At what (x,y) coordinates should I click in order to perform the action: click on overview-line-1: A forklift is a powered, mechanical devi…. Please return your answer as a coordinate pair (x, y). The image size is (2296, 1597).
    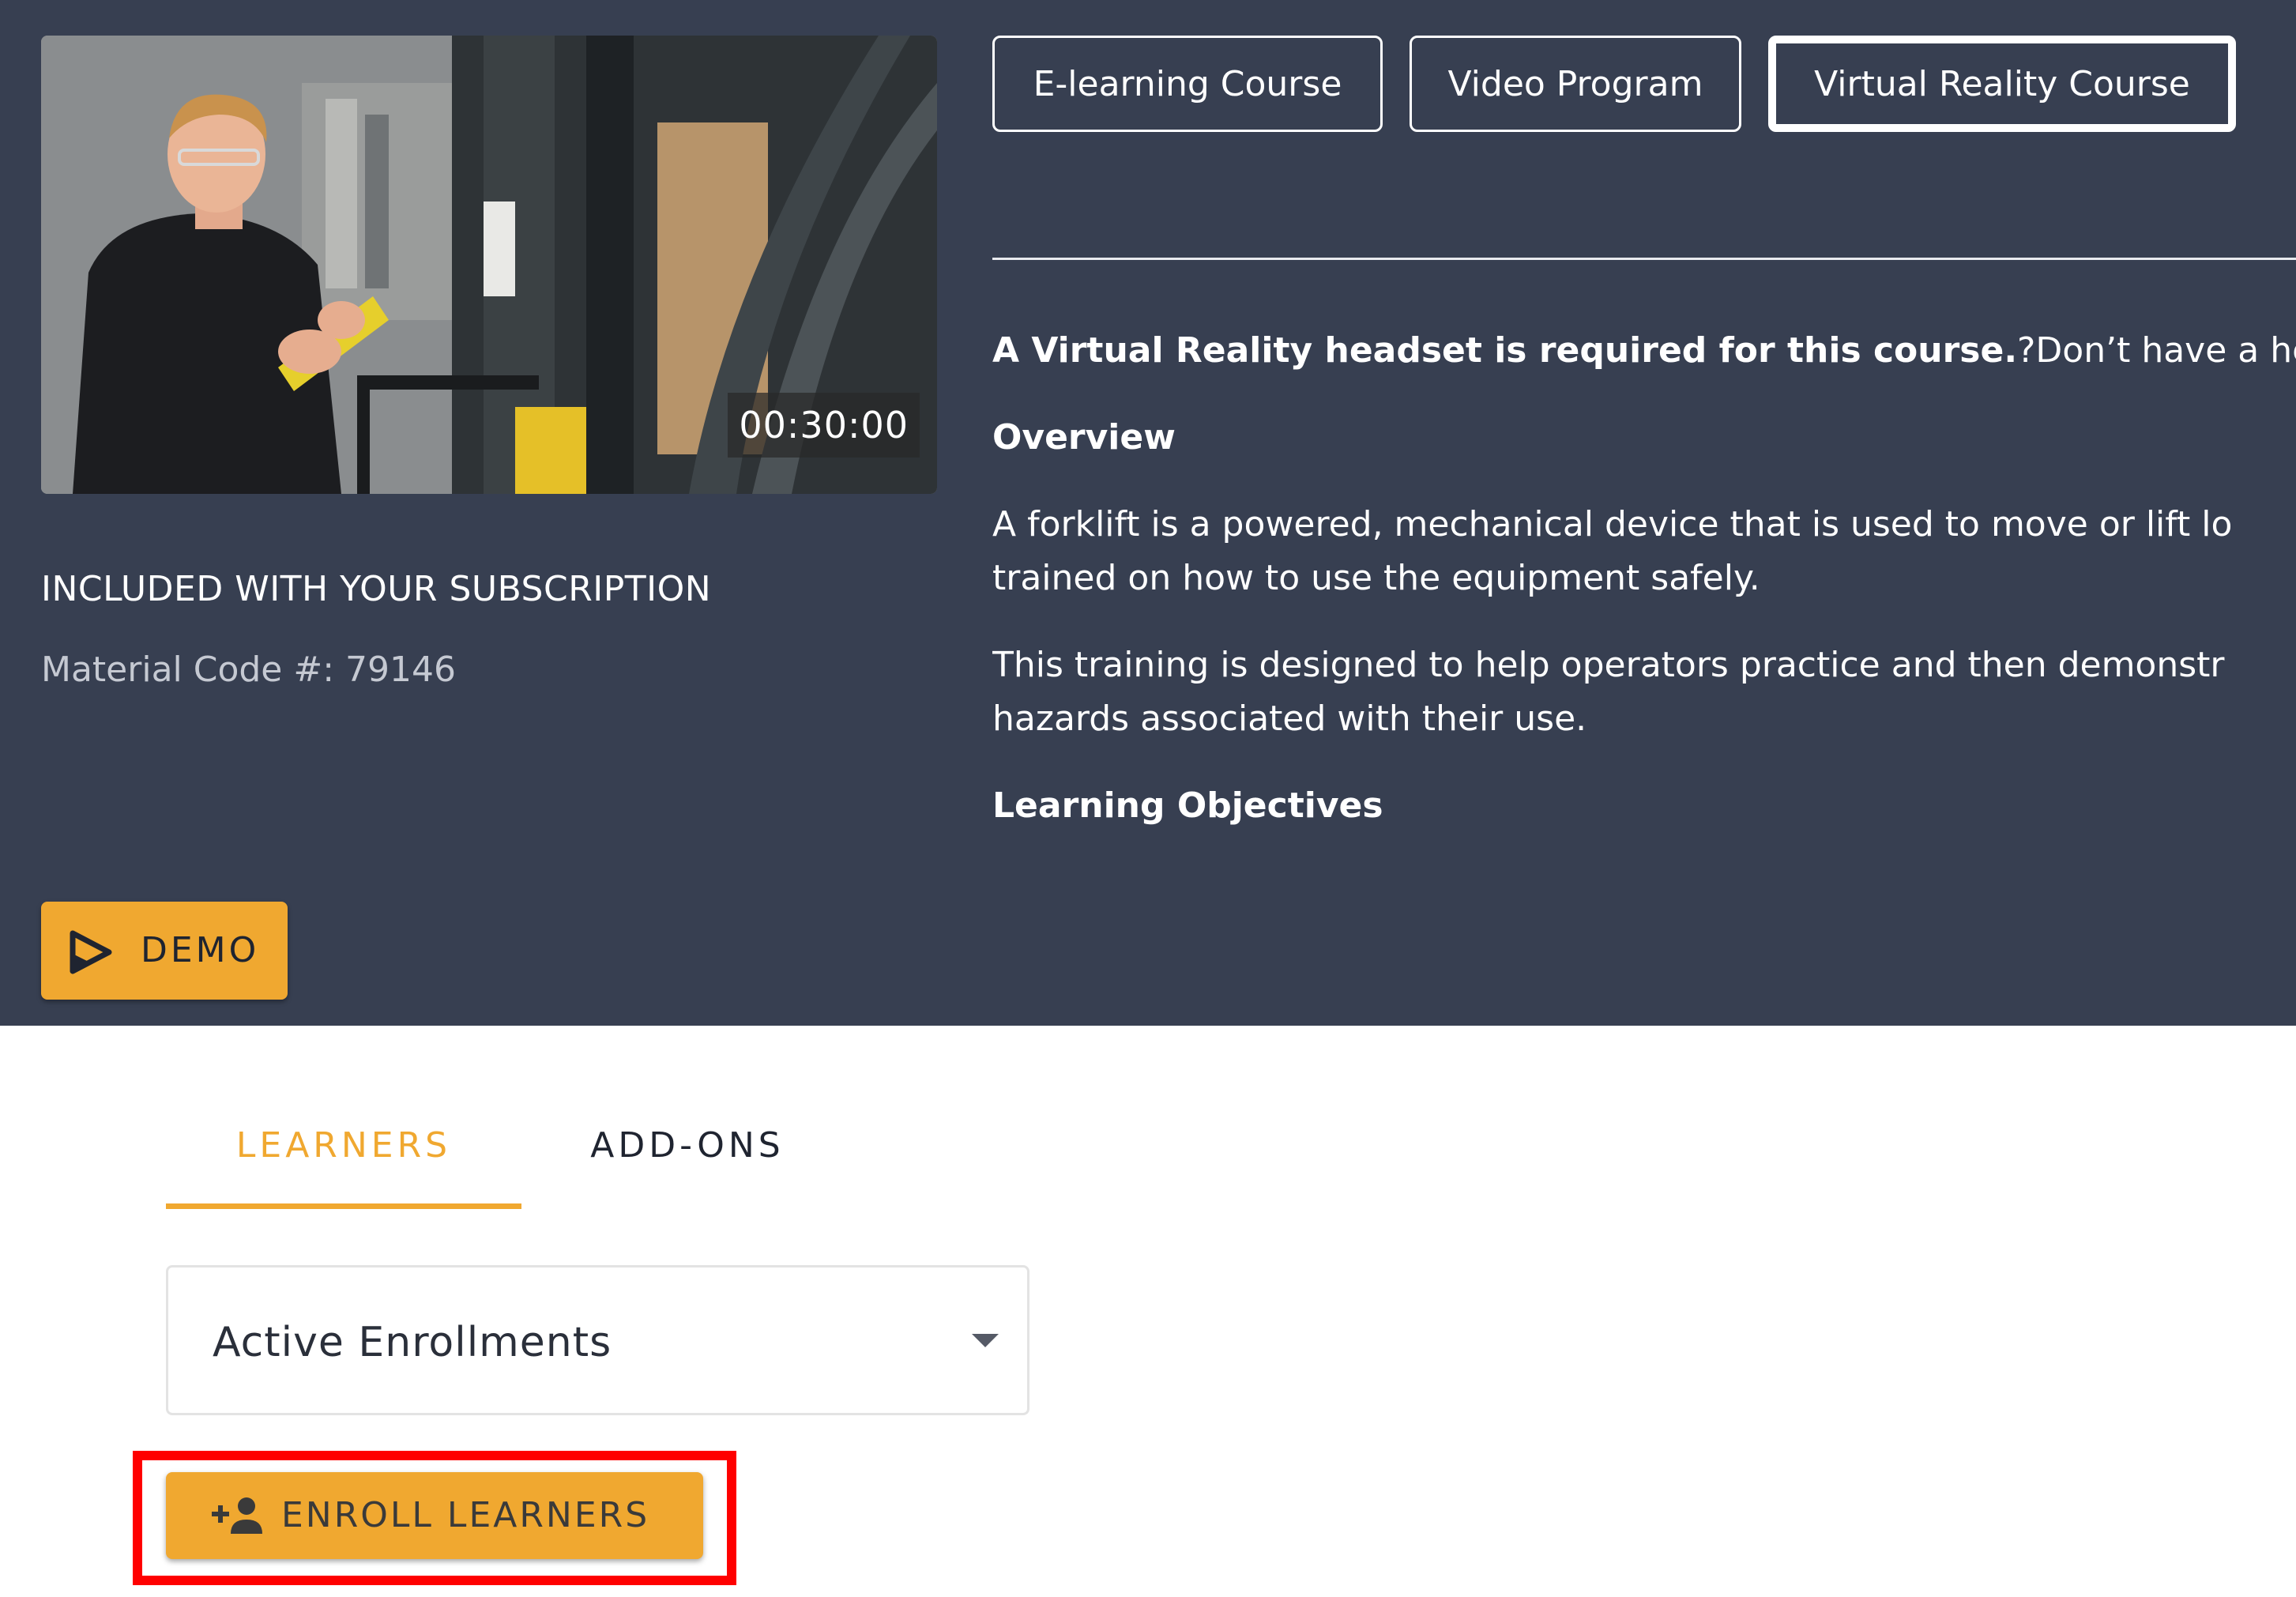
    Looking at the image, I should click on (1613, 524).